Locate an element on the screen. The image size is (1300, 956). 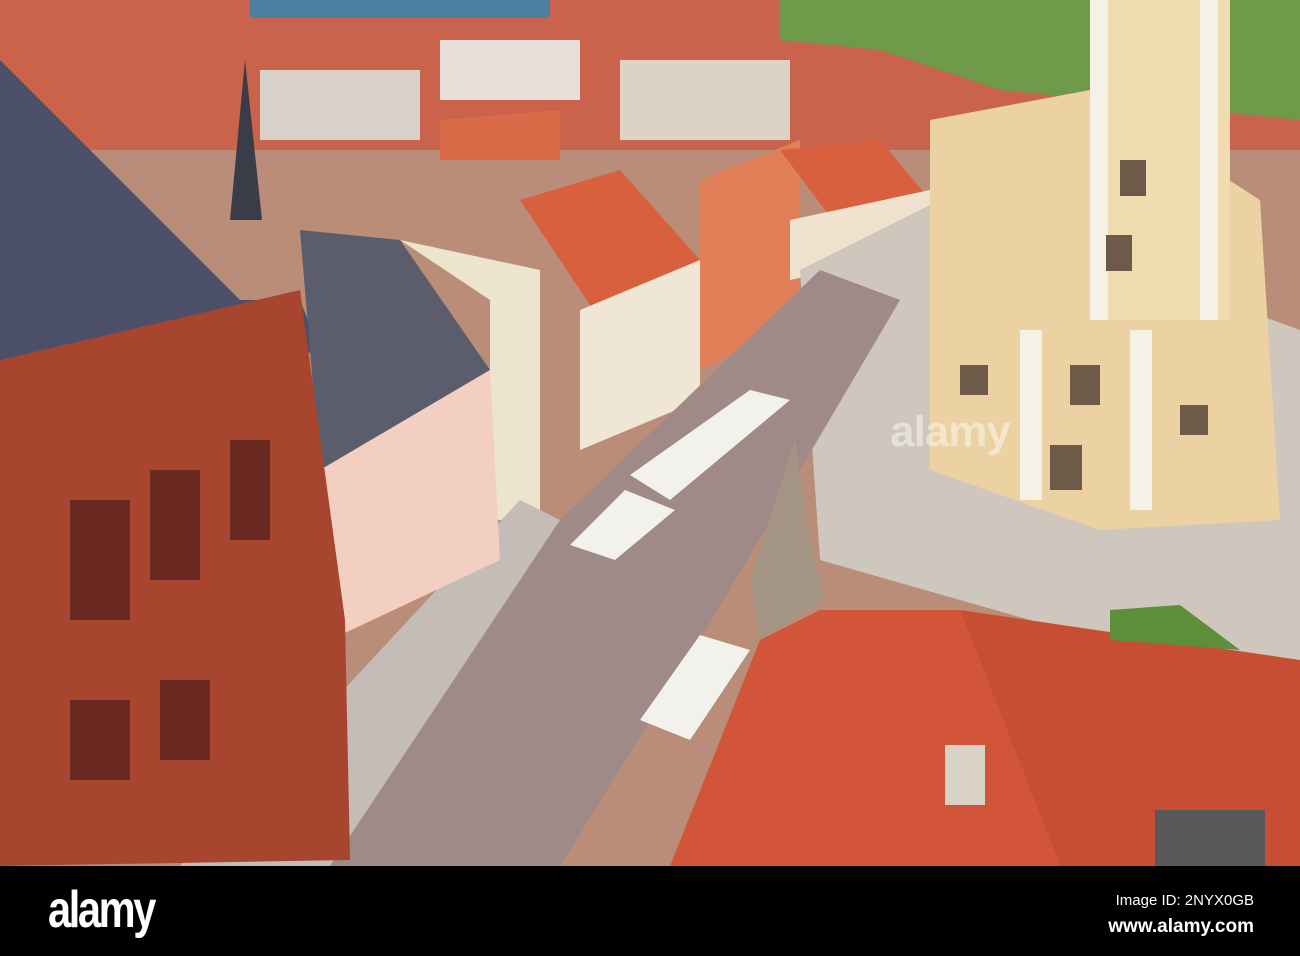
alamy-logo: alamy is located at coordinates (102, 910).